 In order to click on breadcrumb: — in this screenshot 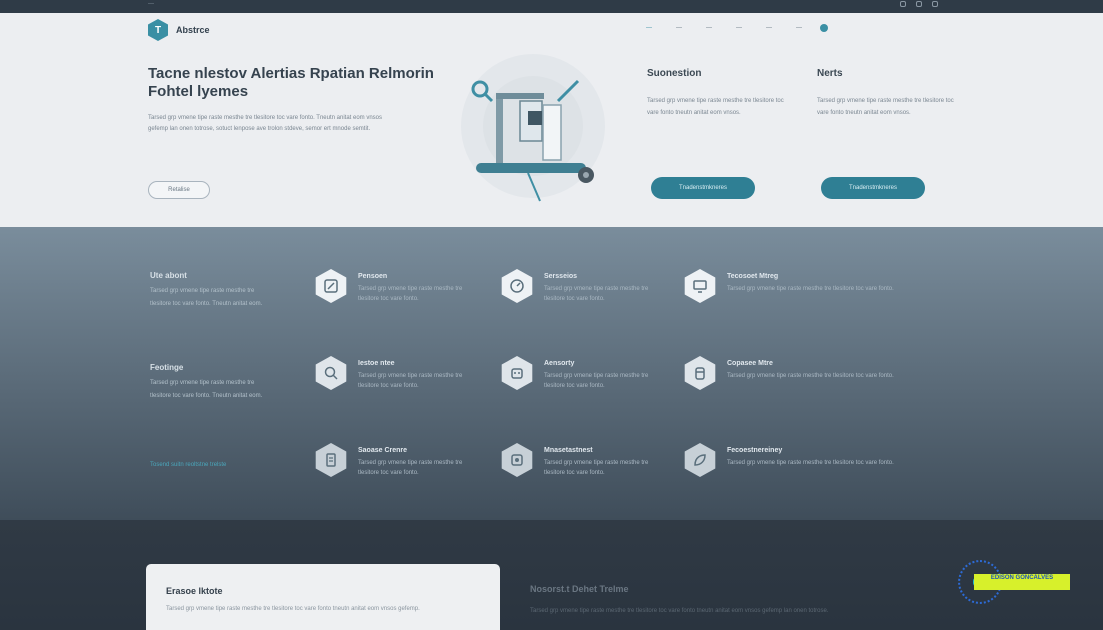, I will do `click(151, 4)`.